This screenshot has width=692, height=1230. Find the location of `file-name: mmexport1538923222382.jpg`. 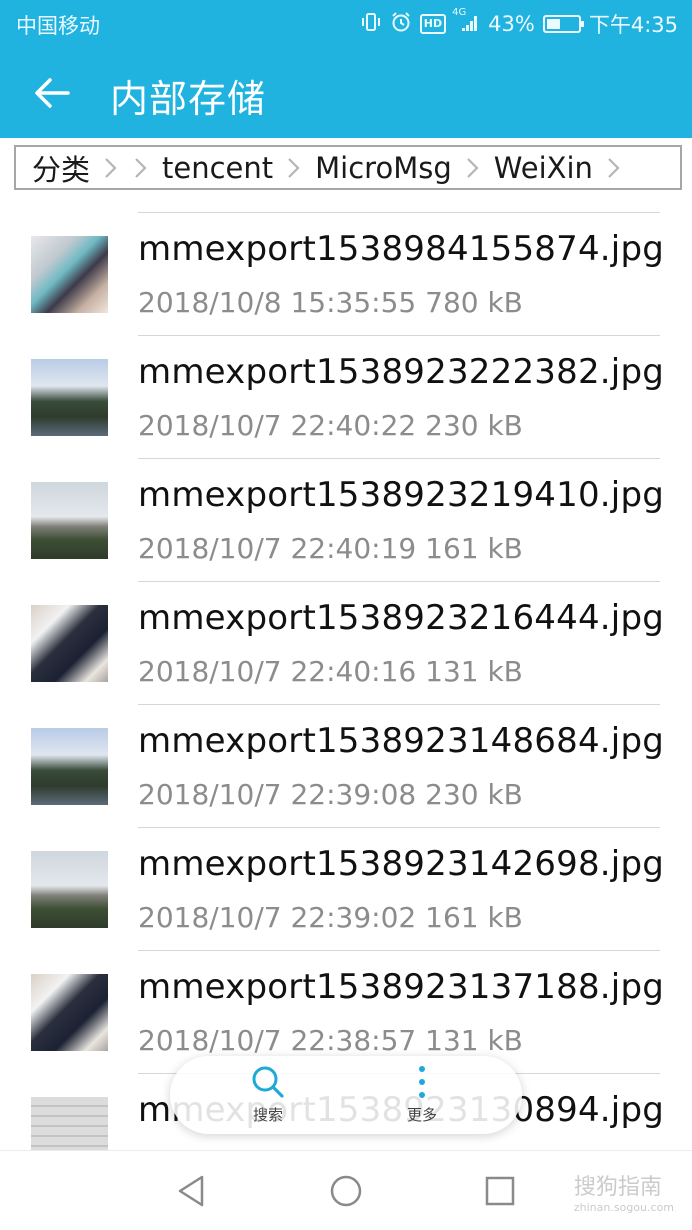

file-name: mmexport1538923222382.jpg is located at coordinates (401, 372).